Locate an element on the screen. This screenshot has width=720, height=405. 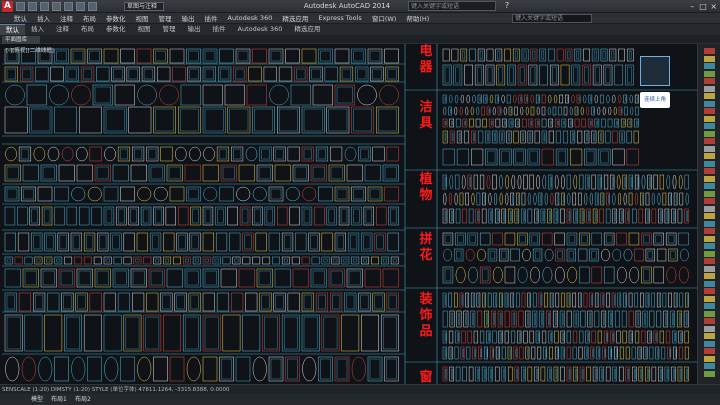
ribbon-tab: 管理 is located at coordinates (169, 29).